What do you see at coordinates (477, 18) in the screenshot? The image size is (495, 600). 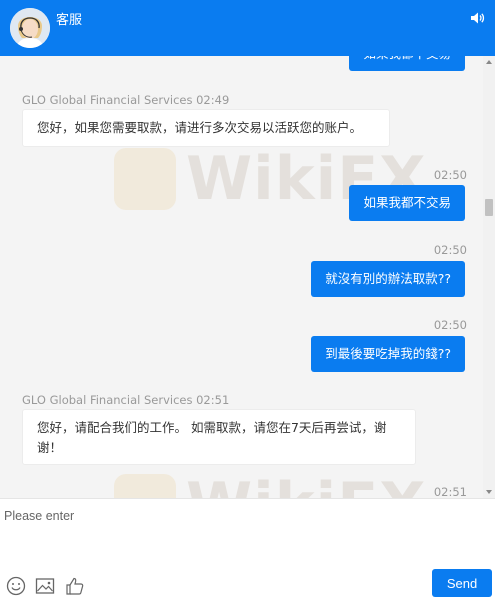 I see `speaker-icon` at bounding box center [477, 18].